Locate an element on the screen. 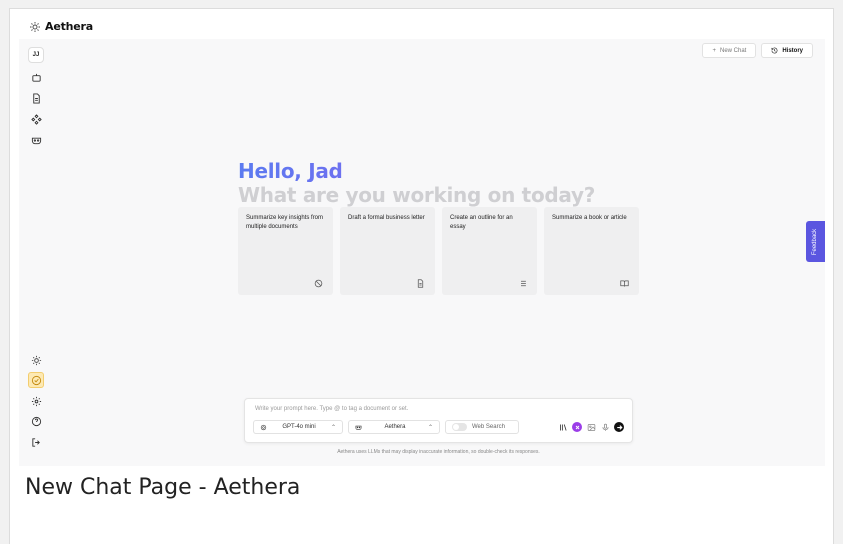 This screenshot has width=843, height=544. diamond-nodes-icon is located at coordinates (36, 119).